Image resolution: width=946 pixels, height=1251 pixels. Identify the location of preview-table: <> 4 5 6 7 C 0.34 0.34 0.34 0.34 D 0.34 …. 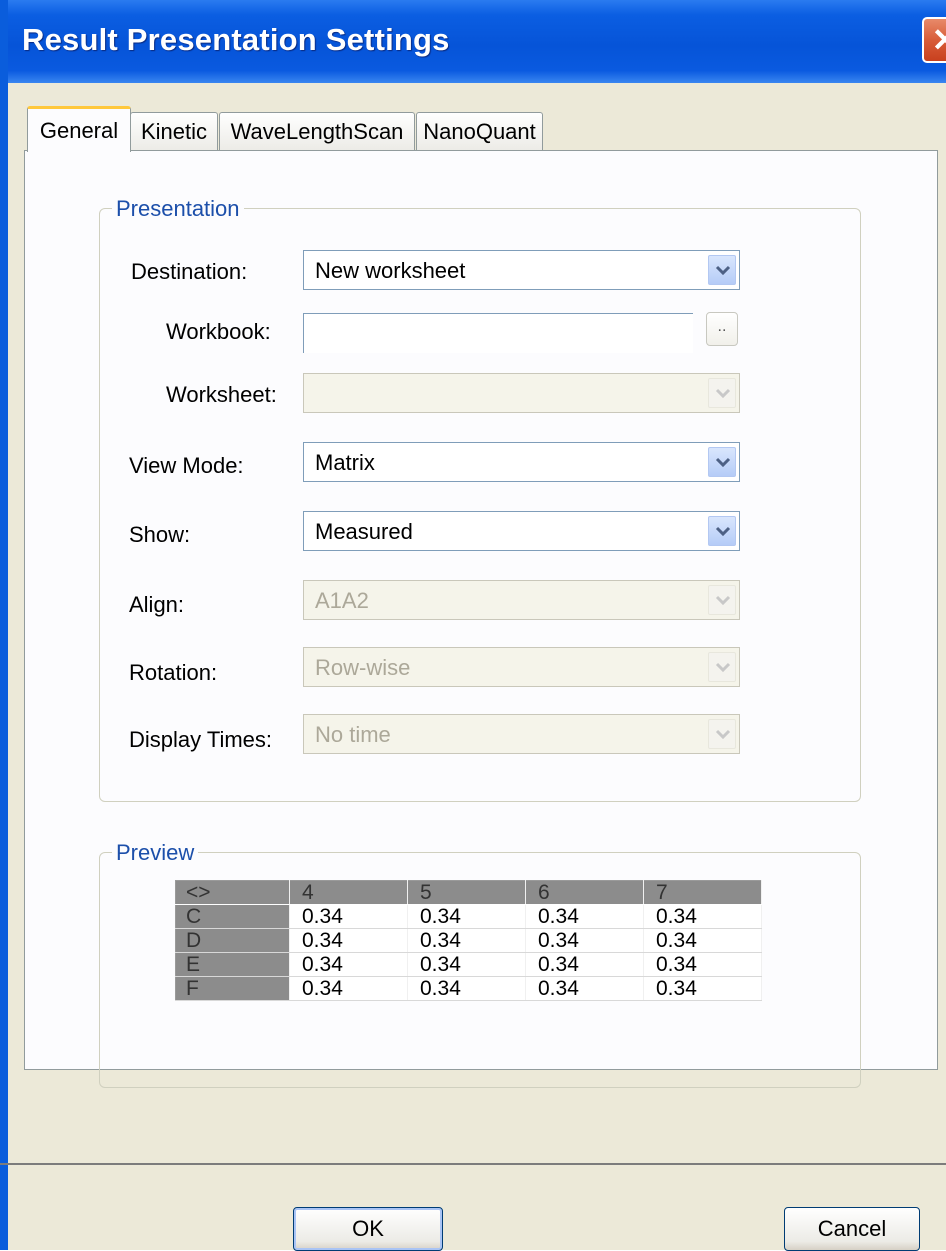
(468, 940).